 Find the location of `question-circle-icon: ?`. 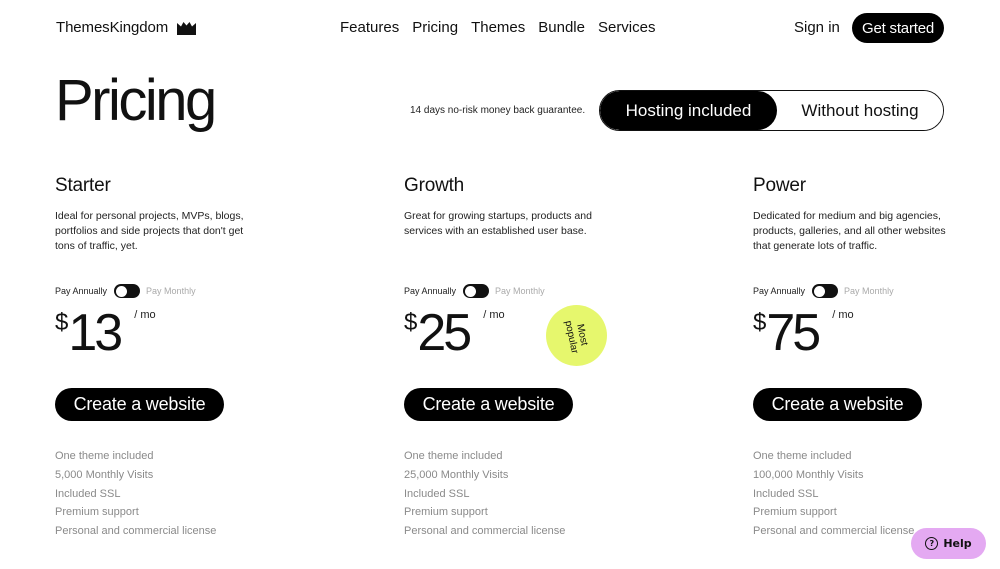

question-circle-icon: ? is located at coordinates (932, 543).